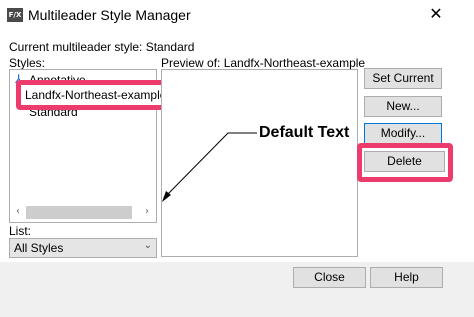  What do you see at coordinates (18, 212) in the screenshot?
I see `scroll-left-icon: ‹` at bounding box center [18, 212].